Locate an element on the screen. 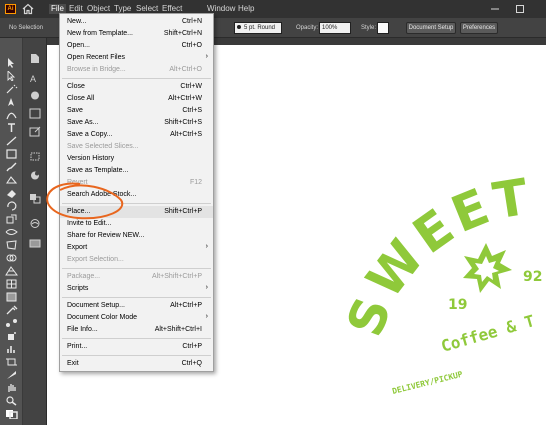  menu-item-close: Close Ctrl+W is located at coordinates (136, 87).